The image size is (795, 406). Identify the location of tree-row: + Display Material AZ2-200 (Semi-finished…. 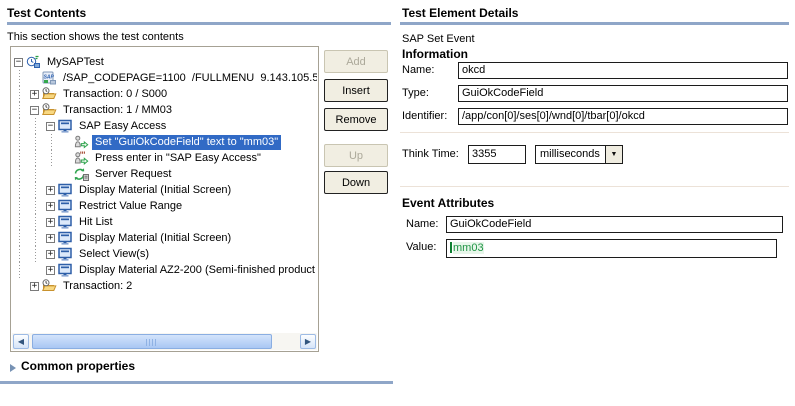
(164, 270).